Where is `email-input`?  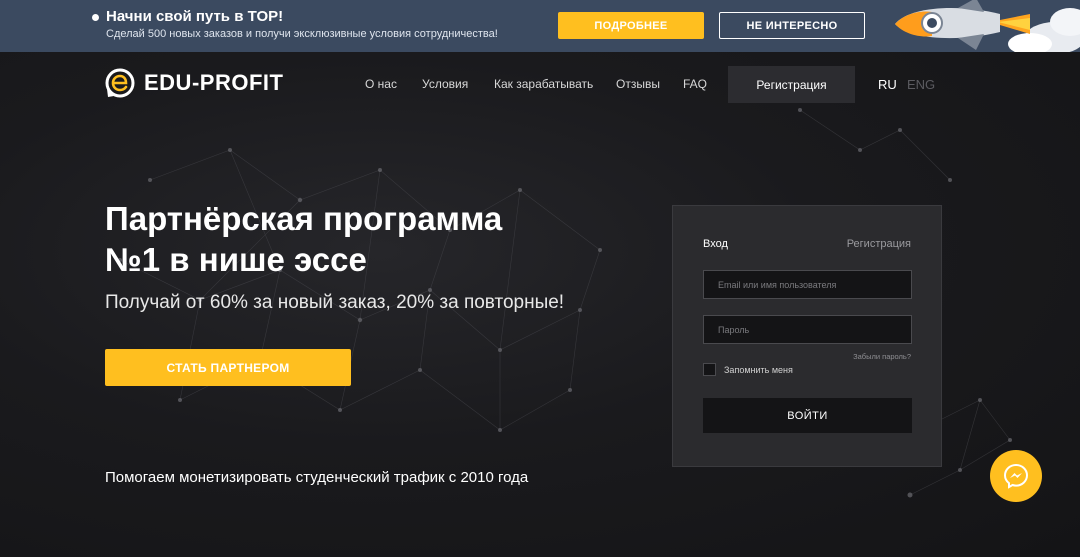
email-input is located at coordinates (807, 284).